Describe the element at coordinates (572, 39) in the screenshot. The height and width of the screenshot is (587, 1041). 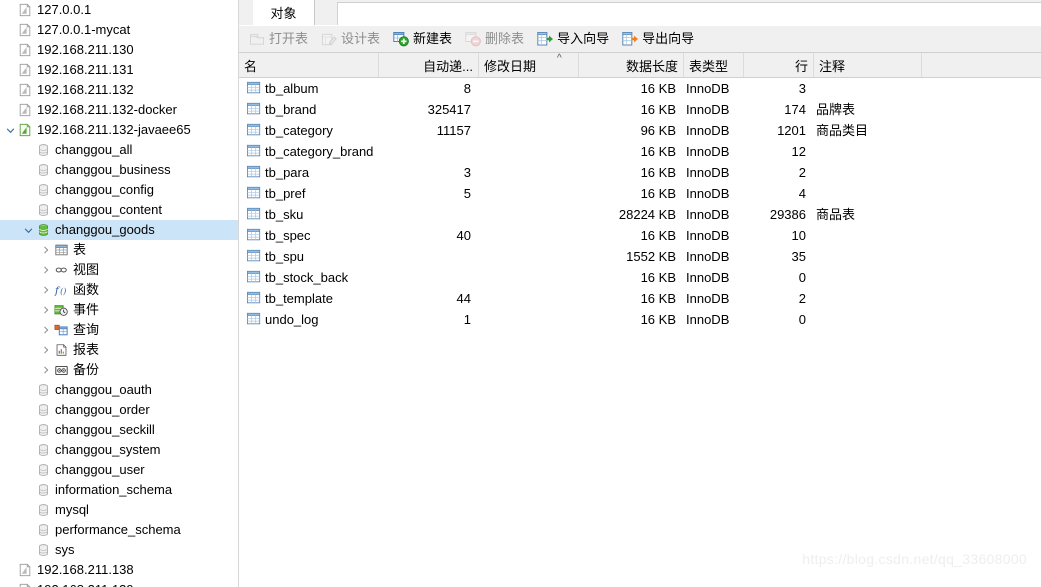
I see `toolbar-button-import-wizard: 导入向导` at that location.